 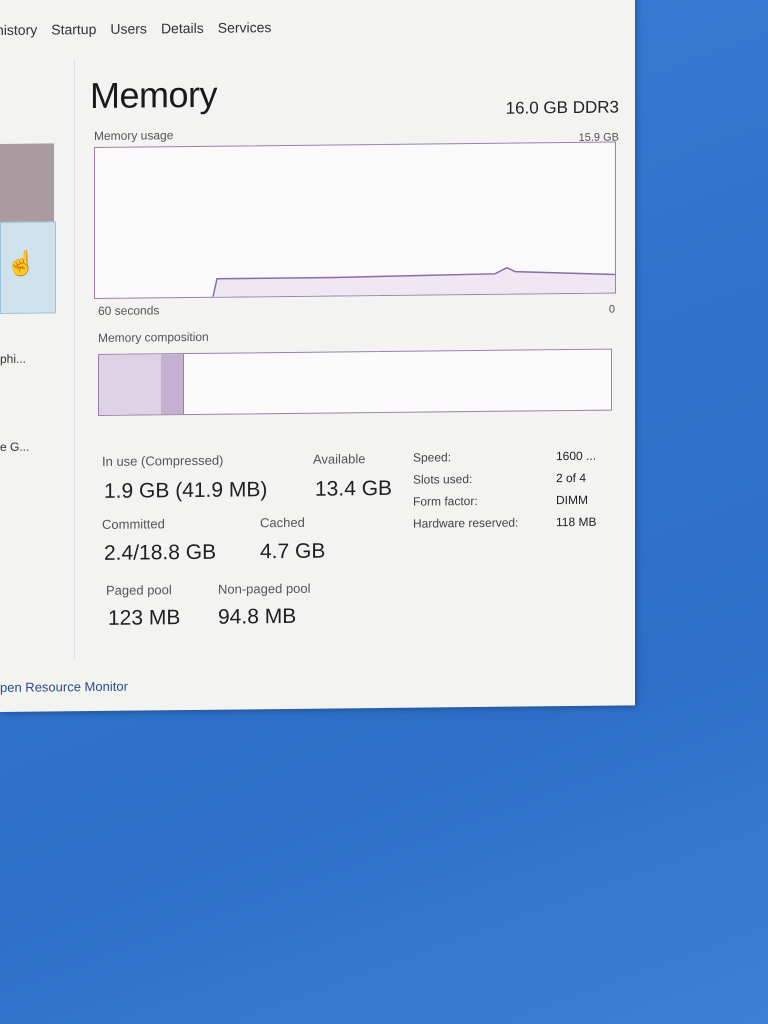 I want to click on hardware-reserved-label: Hardware reserved:, so click(x=466, y=523).